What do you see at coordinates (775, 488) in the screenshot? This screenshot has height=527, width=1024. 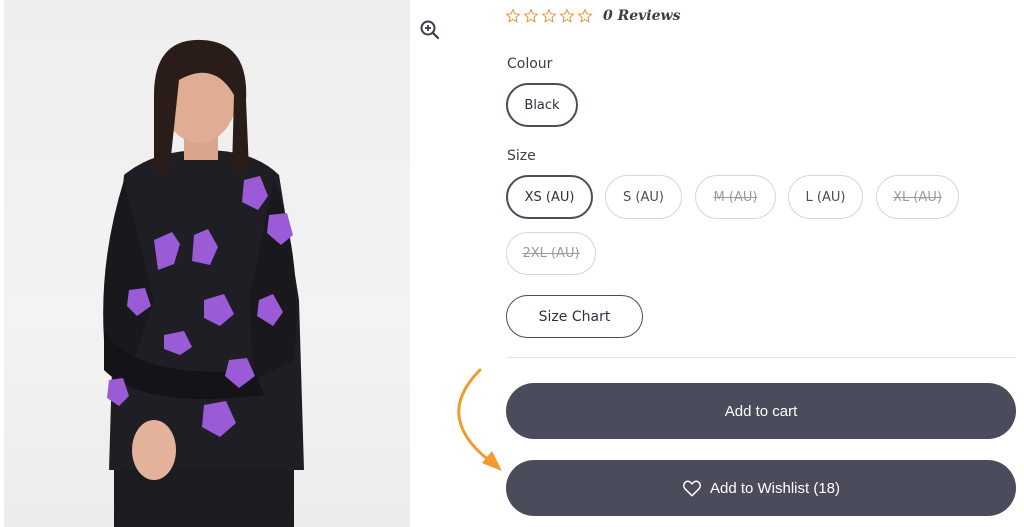 I see `add-to-wishlist-label: Add to Wishlist (18)` at bounding box center [775, 488].